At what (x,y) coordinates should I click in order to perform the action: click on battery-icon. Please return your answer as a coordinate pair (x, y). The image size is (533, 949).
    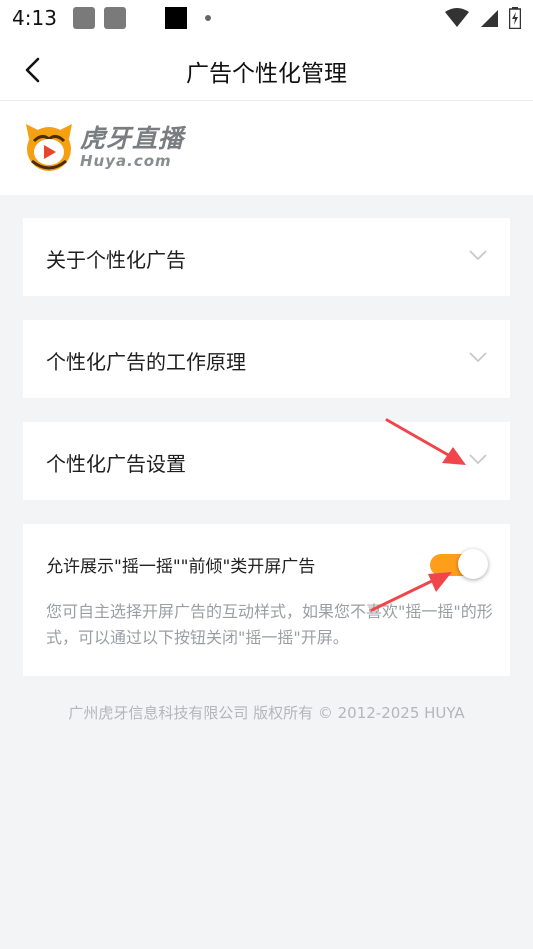
    Looking at the image, I should click on (515, 18).